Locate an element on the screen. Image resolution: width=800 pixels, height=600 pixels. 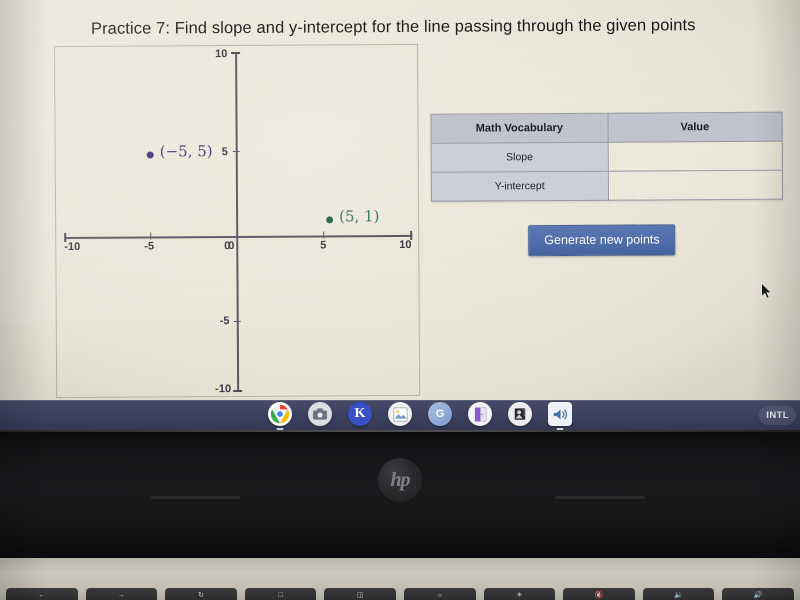
media-app-icon is located at coordinates (520, 414).